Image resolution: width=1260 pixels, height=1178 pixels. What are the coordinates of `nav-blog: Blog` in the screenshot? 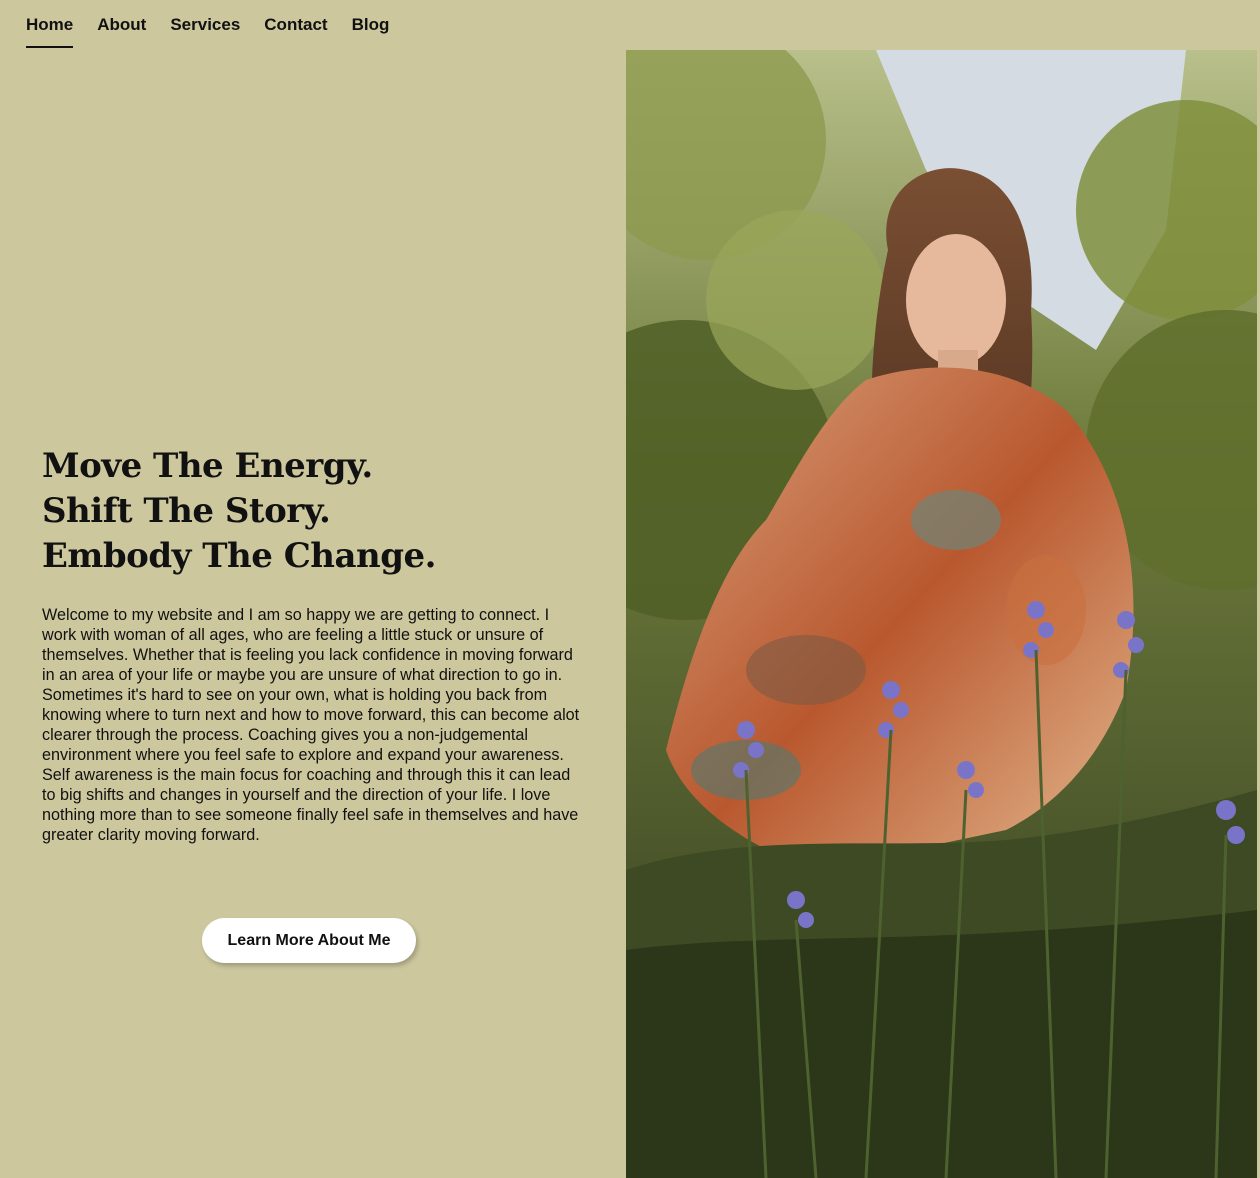 It's located at (371, 17).